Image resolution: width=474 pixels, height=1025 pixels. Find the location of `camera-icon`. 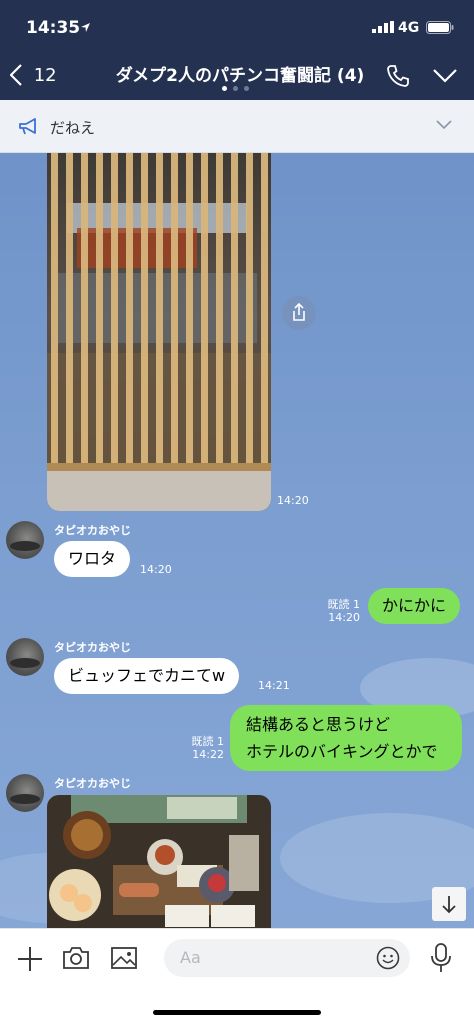

camera-icon is located at coordinates (76, 958).